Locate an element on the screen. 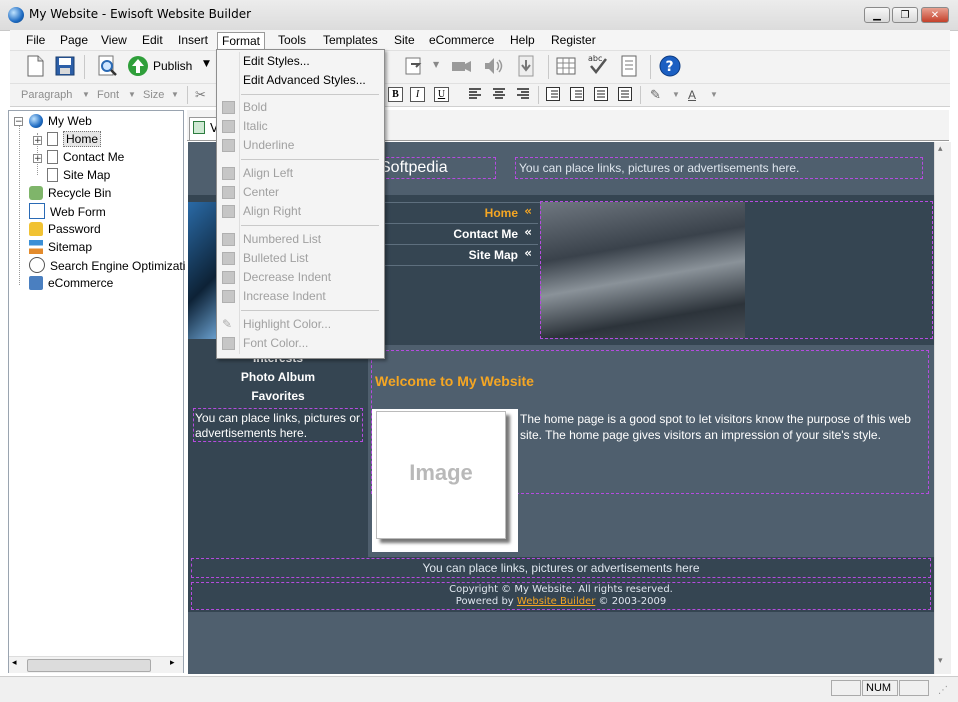 Image resolution: width=958 pixels, height=702 pixels. banner-image-box is located at coordinates (736, 270).